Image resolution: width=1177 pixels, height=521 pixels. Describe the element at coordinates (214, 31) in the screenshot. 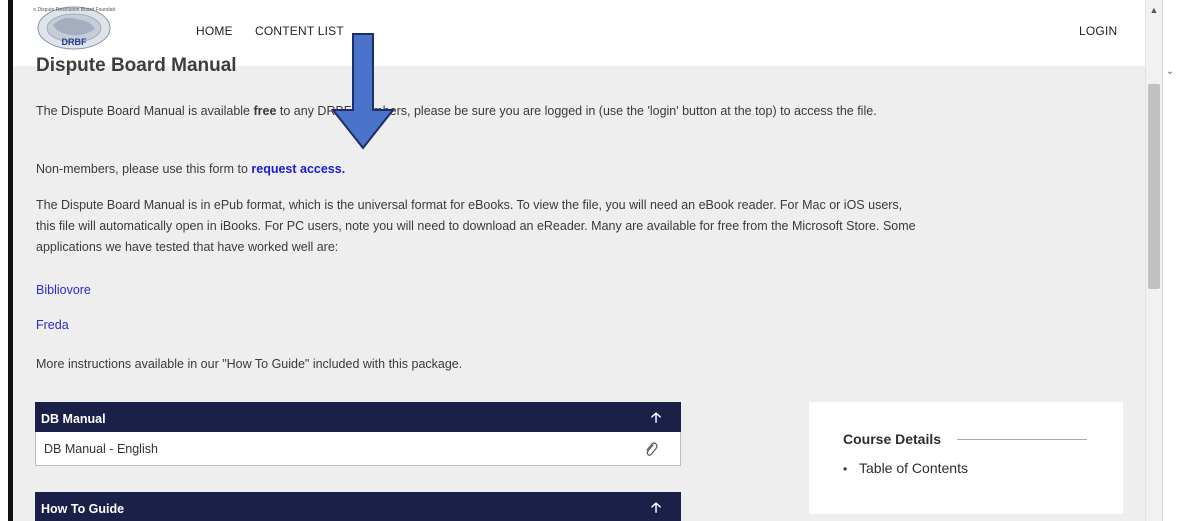

I see `nav-home: HOME` at that location.